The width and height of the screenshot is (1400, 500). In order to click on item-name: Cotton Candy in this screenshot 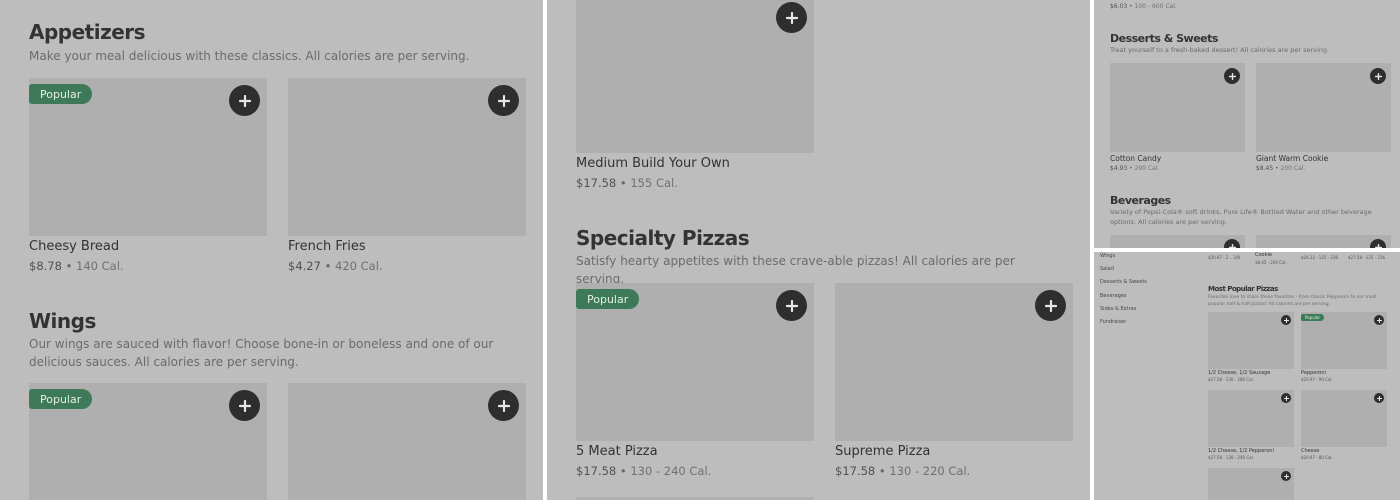, I will do `click(1135, 158)`.